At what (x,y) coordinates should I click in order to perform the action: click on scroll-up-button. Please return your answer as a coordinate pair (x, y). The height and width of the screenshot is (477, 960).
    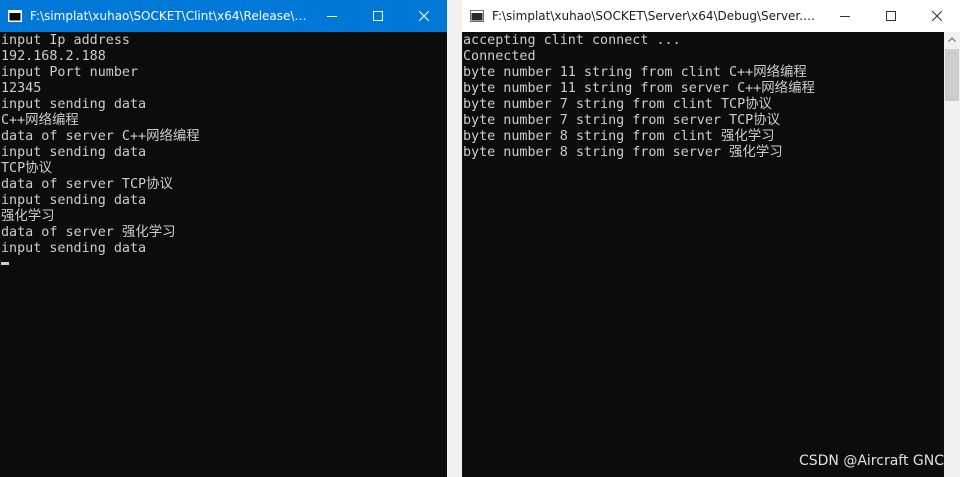
    Looking at the image, I should click on (952, 40).